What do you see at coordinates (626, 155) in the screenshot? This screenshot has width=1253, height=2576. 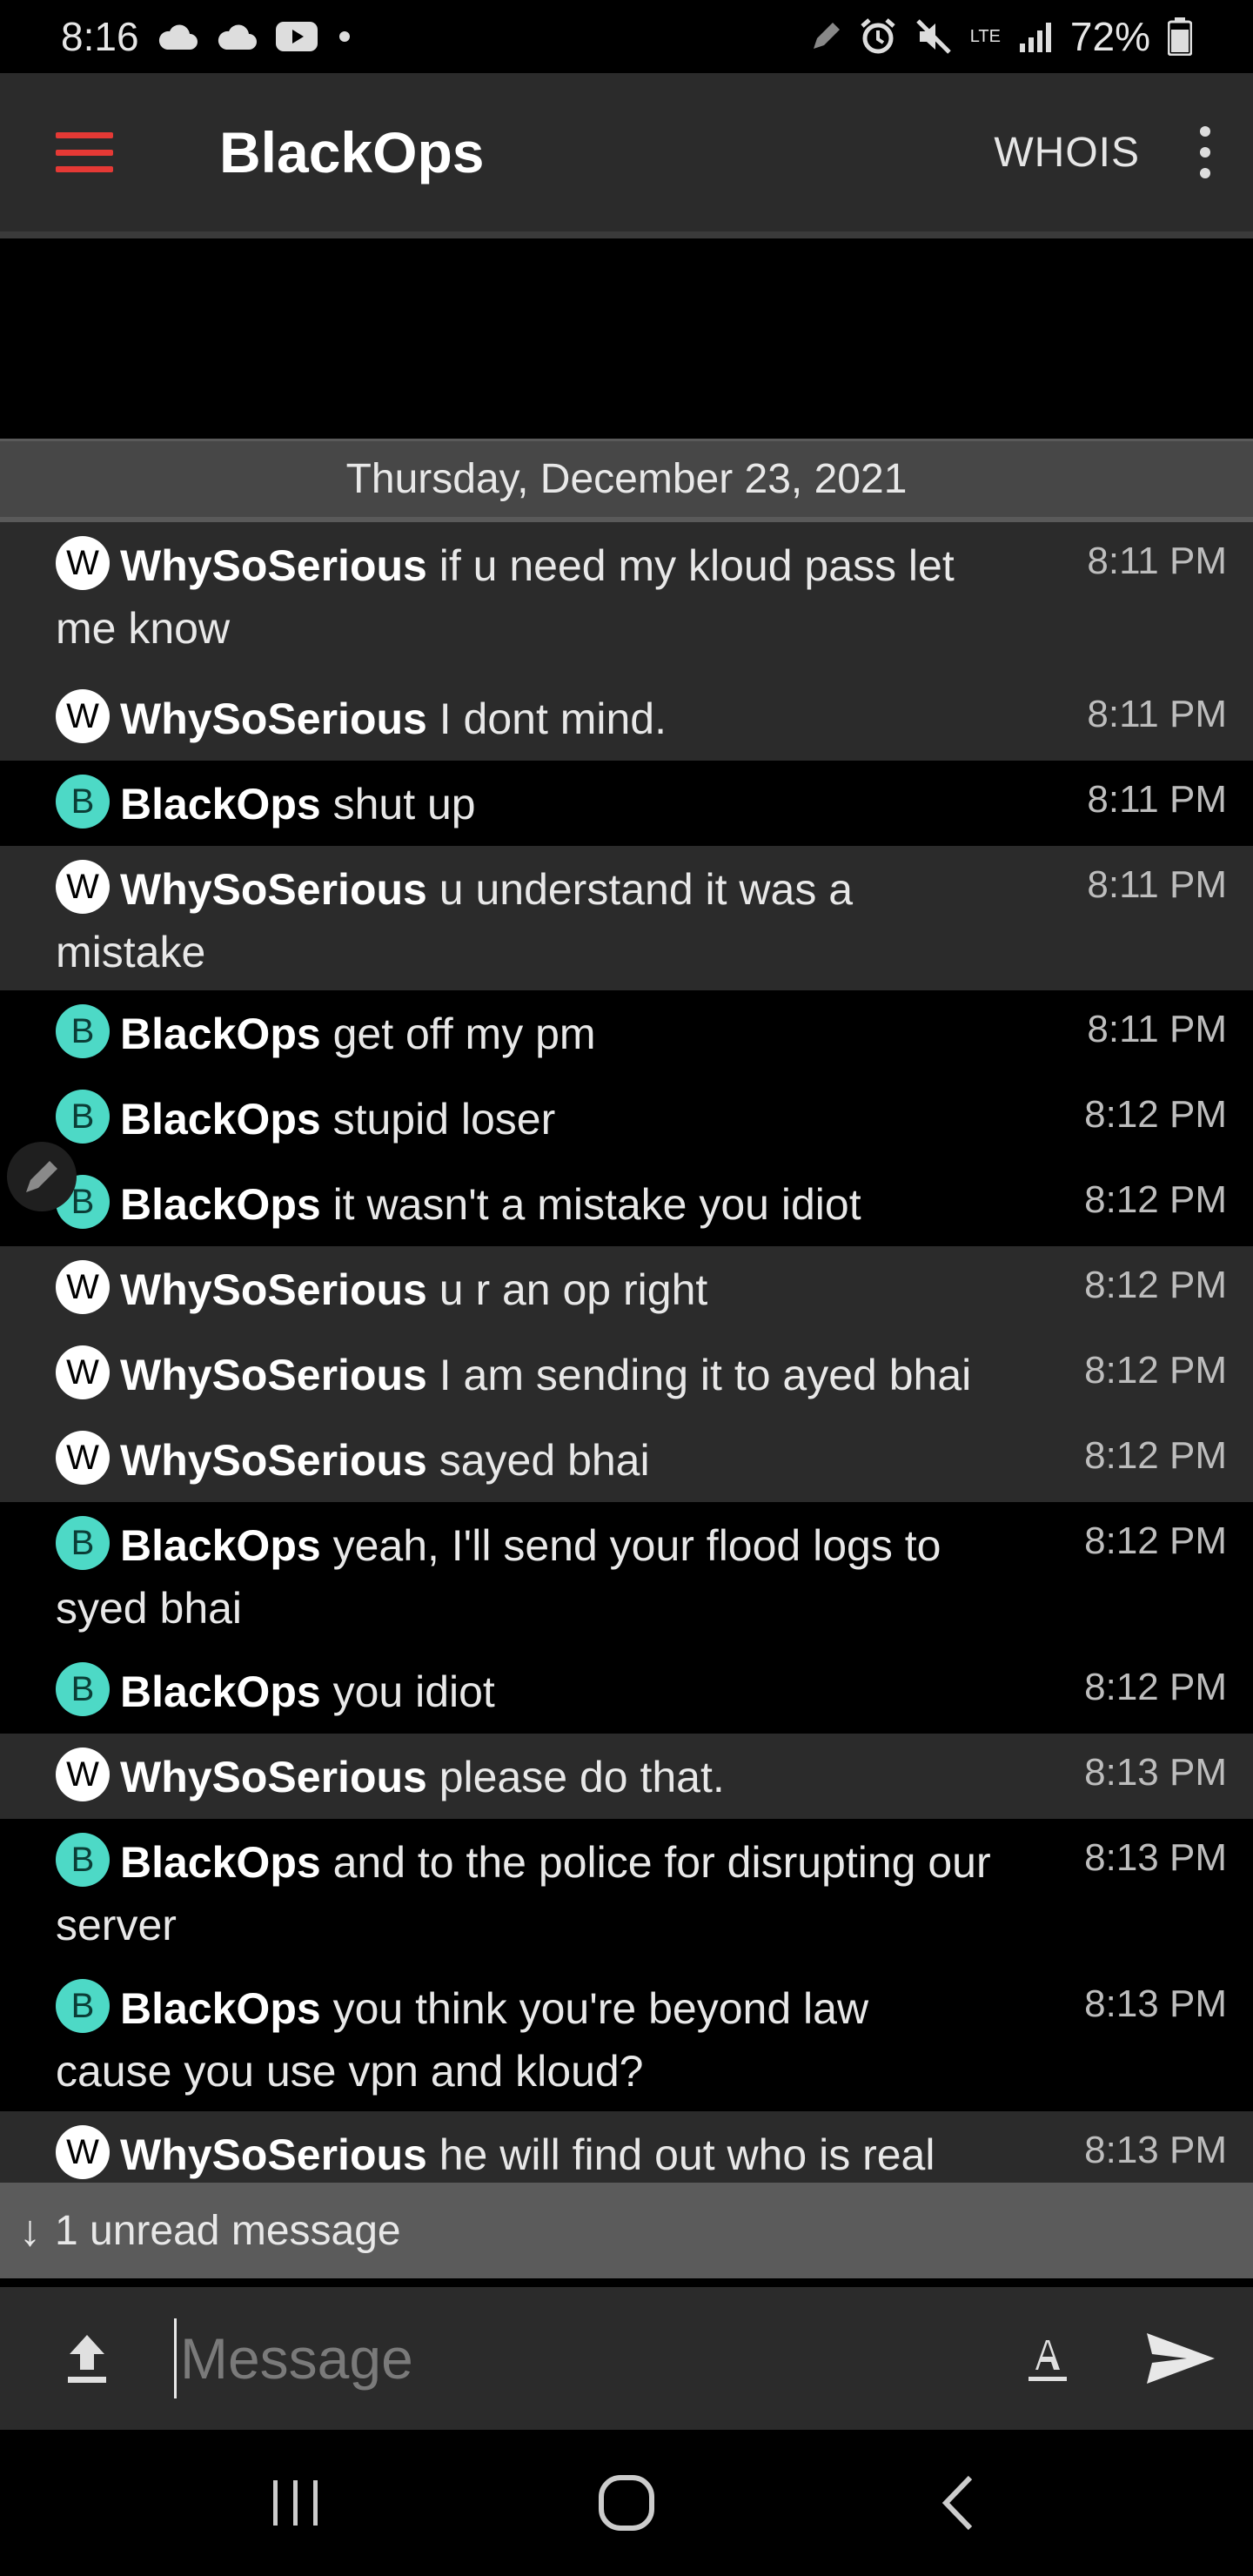 I see `app-bar: BlackOps WHOIS` at bounding box center [626, 155].